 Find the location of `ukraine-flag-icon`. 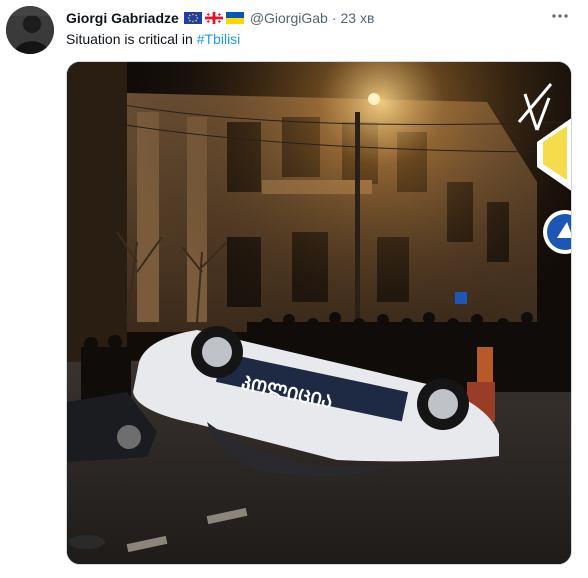

ukraine-flag-icon is located at coordinates (234, 18).